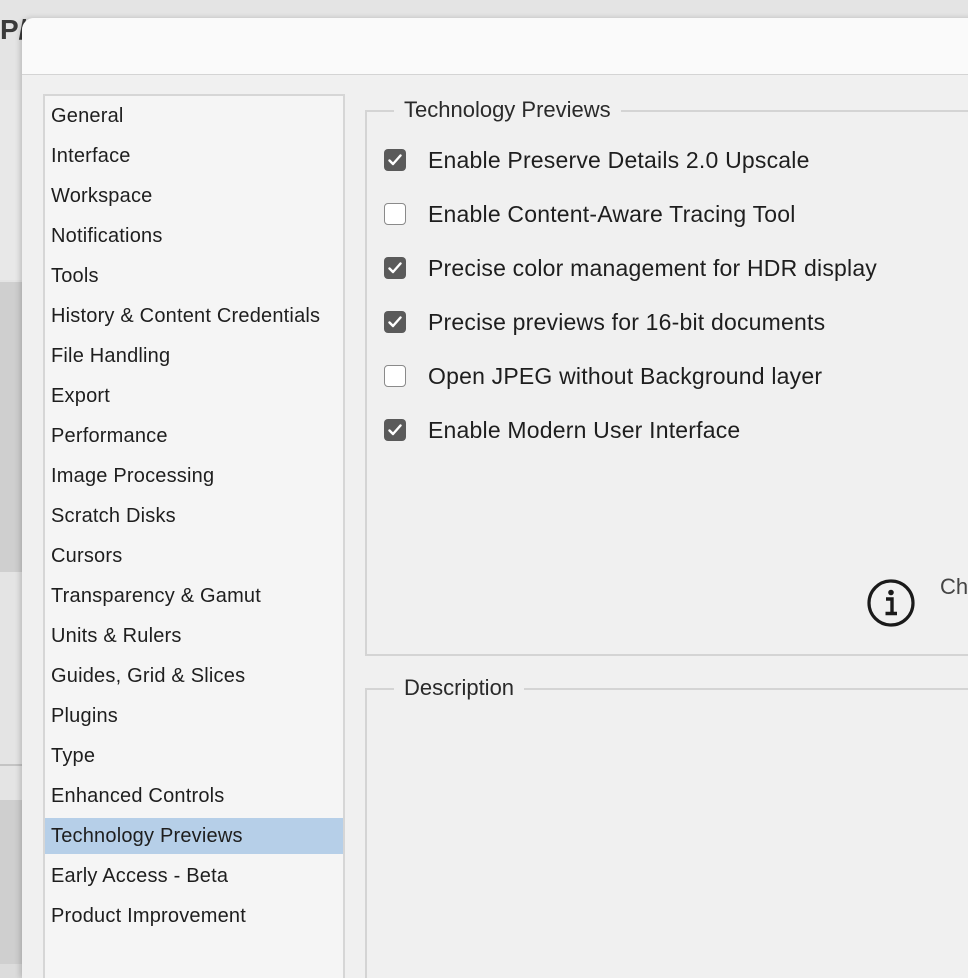 This screenshot has height=978, width=968. What do you see at coordinates (459, 688) in the screenshot?
I see `description-title: Description` at bounding box center [459, 688].